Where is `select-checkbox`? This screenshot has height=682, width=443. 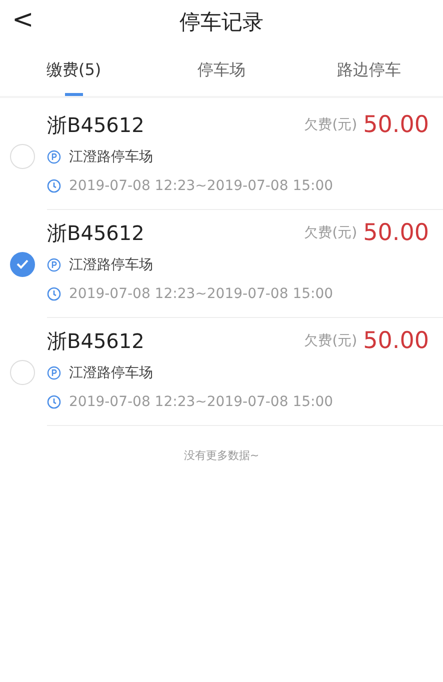
select-checkbox is located at coordinates (22, 264).